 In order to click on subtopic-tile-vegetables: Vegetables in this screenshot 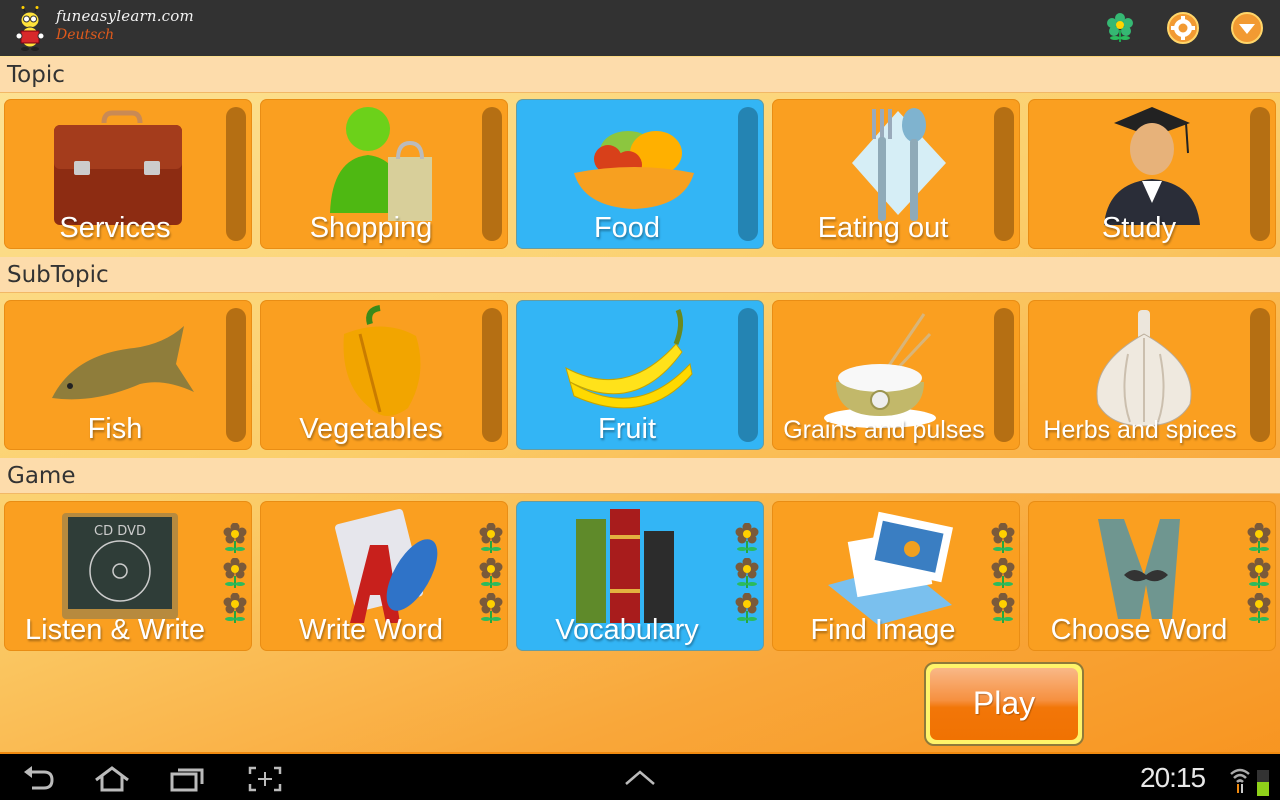, I will do `click(384, 375)`.